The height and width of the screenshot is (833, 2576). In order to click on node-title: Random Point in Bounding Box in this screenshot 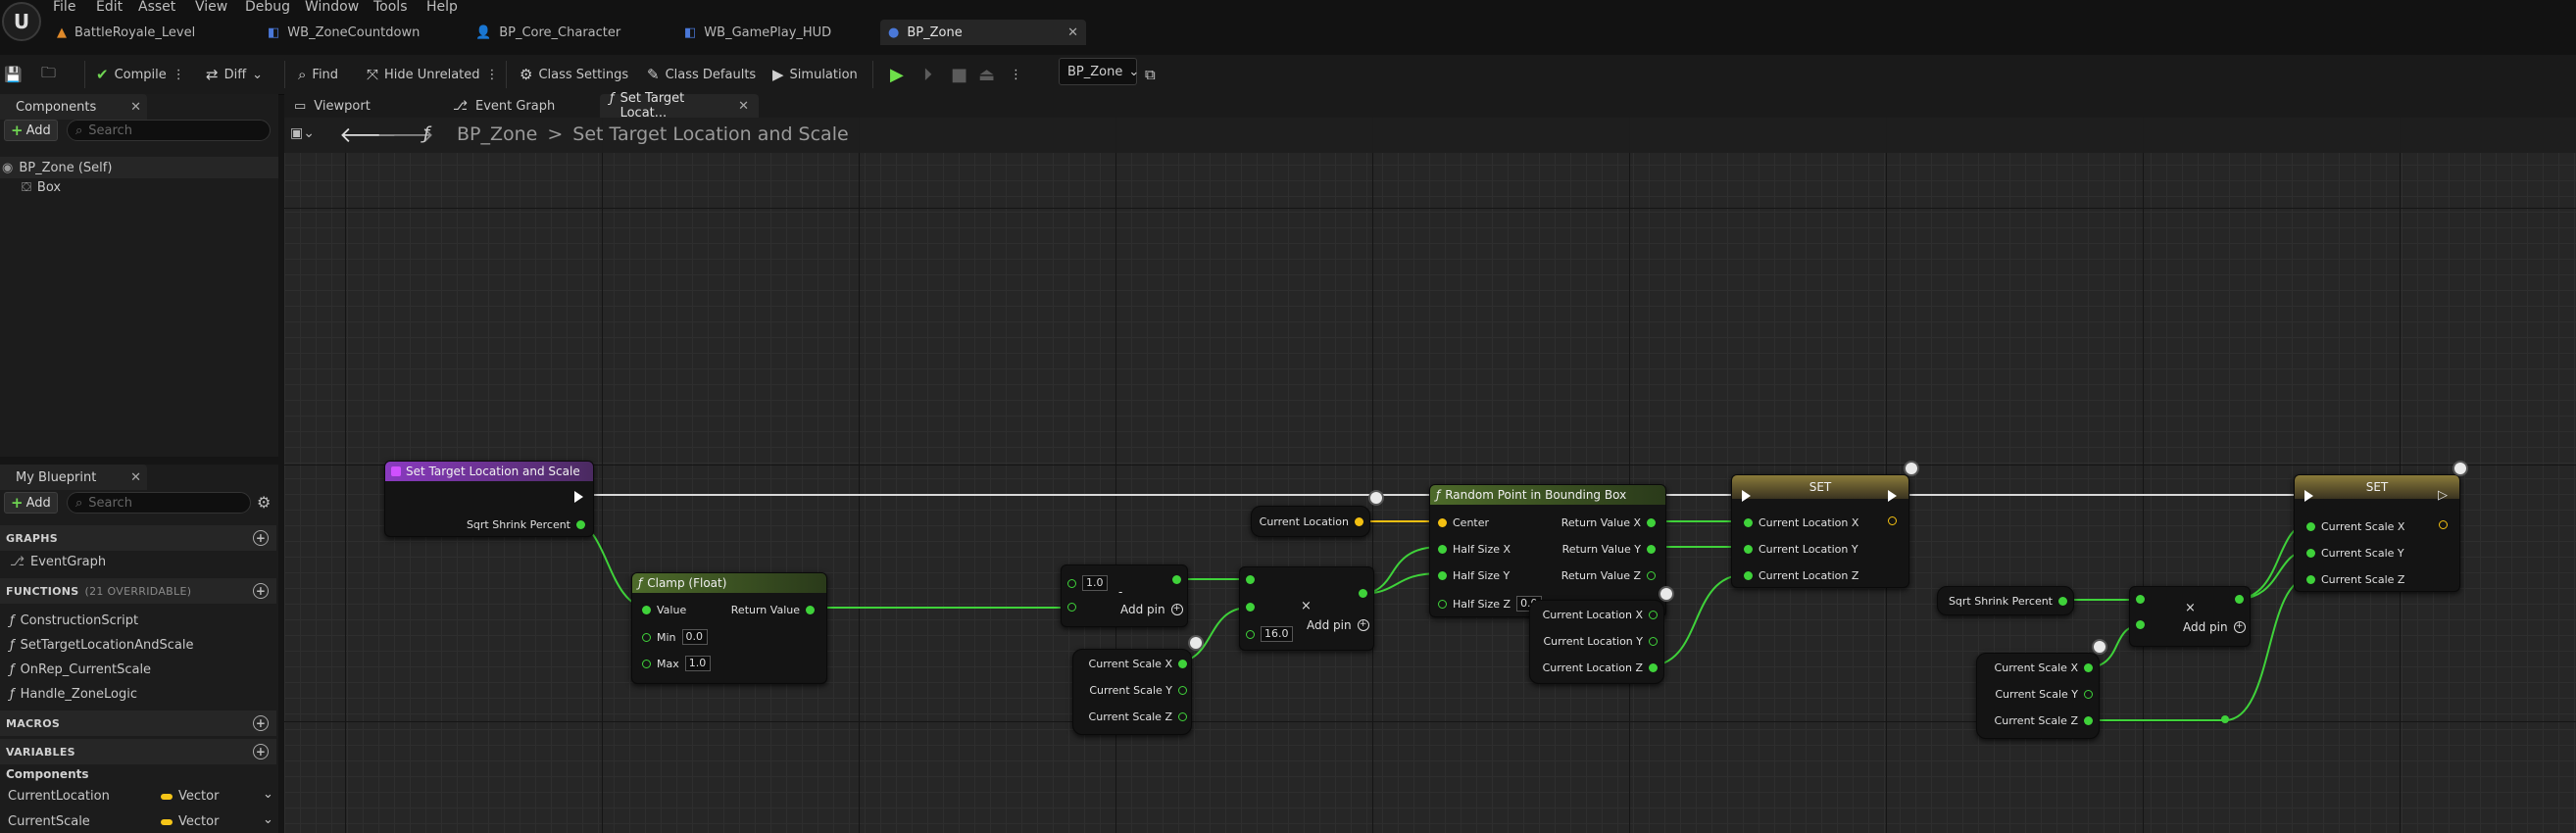, I will do `click(1536, 495)`.